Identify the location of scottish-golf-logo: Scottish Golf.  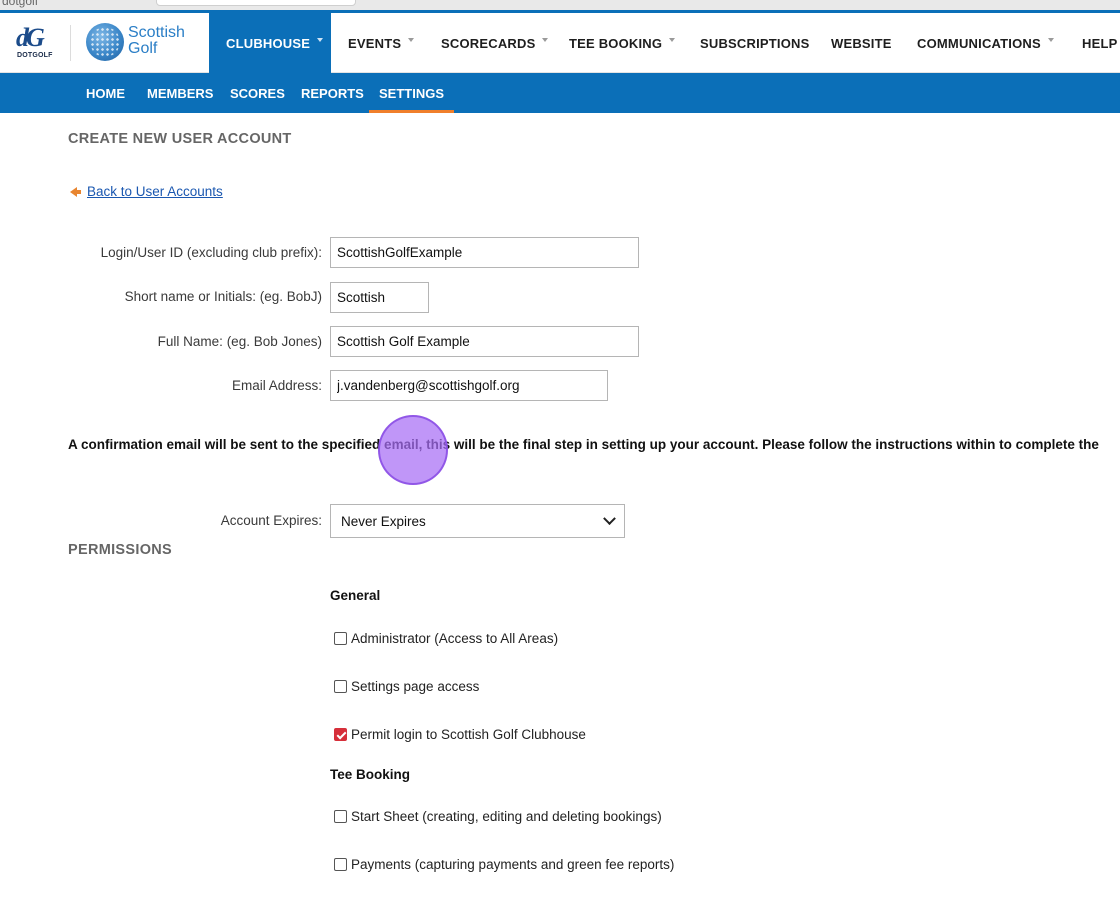
(142, 43).